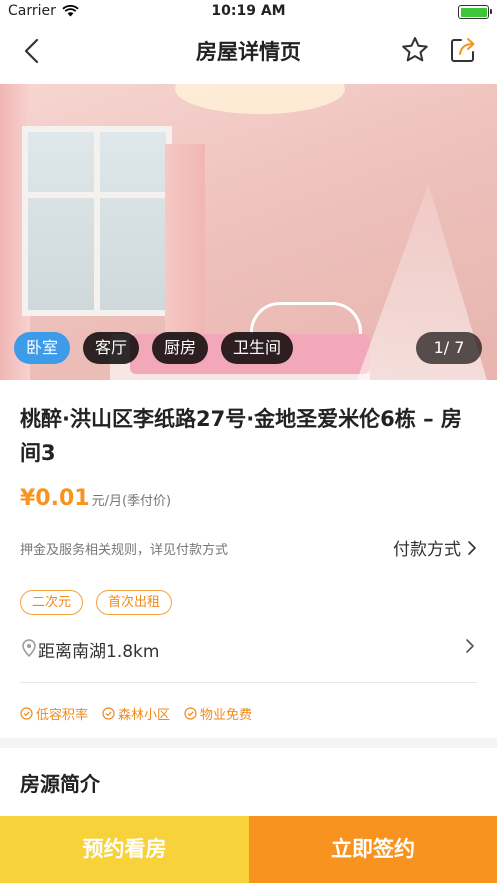 This screenshot has height=883, width=497. I want to click on feature-label: 低容积率, so click(62, 715).